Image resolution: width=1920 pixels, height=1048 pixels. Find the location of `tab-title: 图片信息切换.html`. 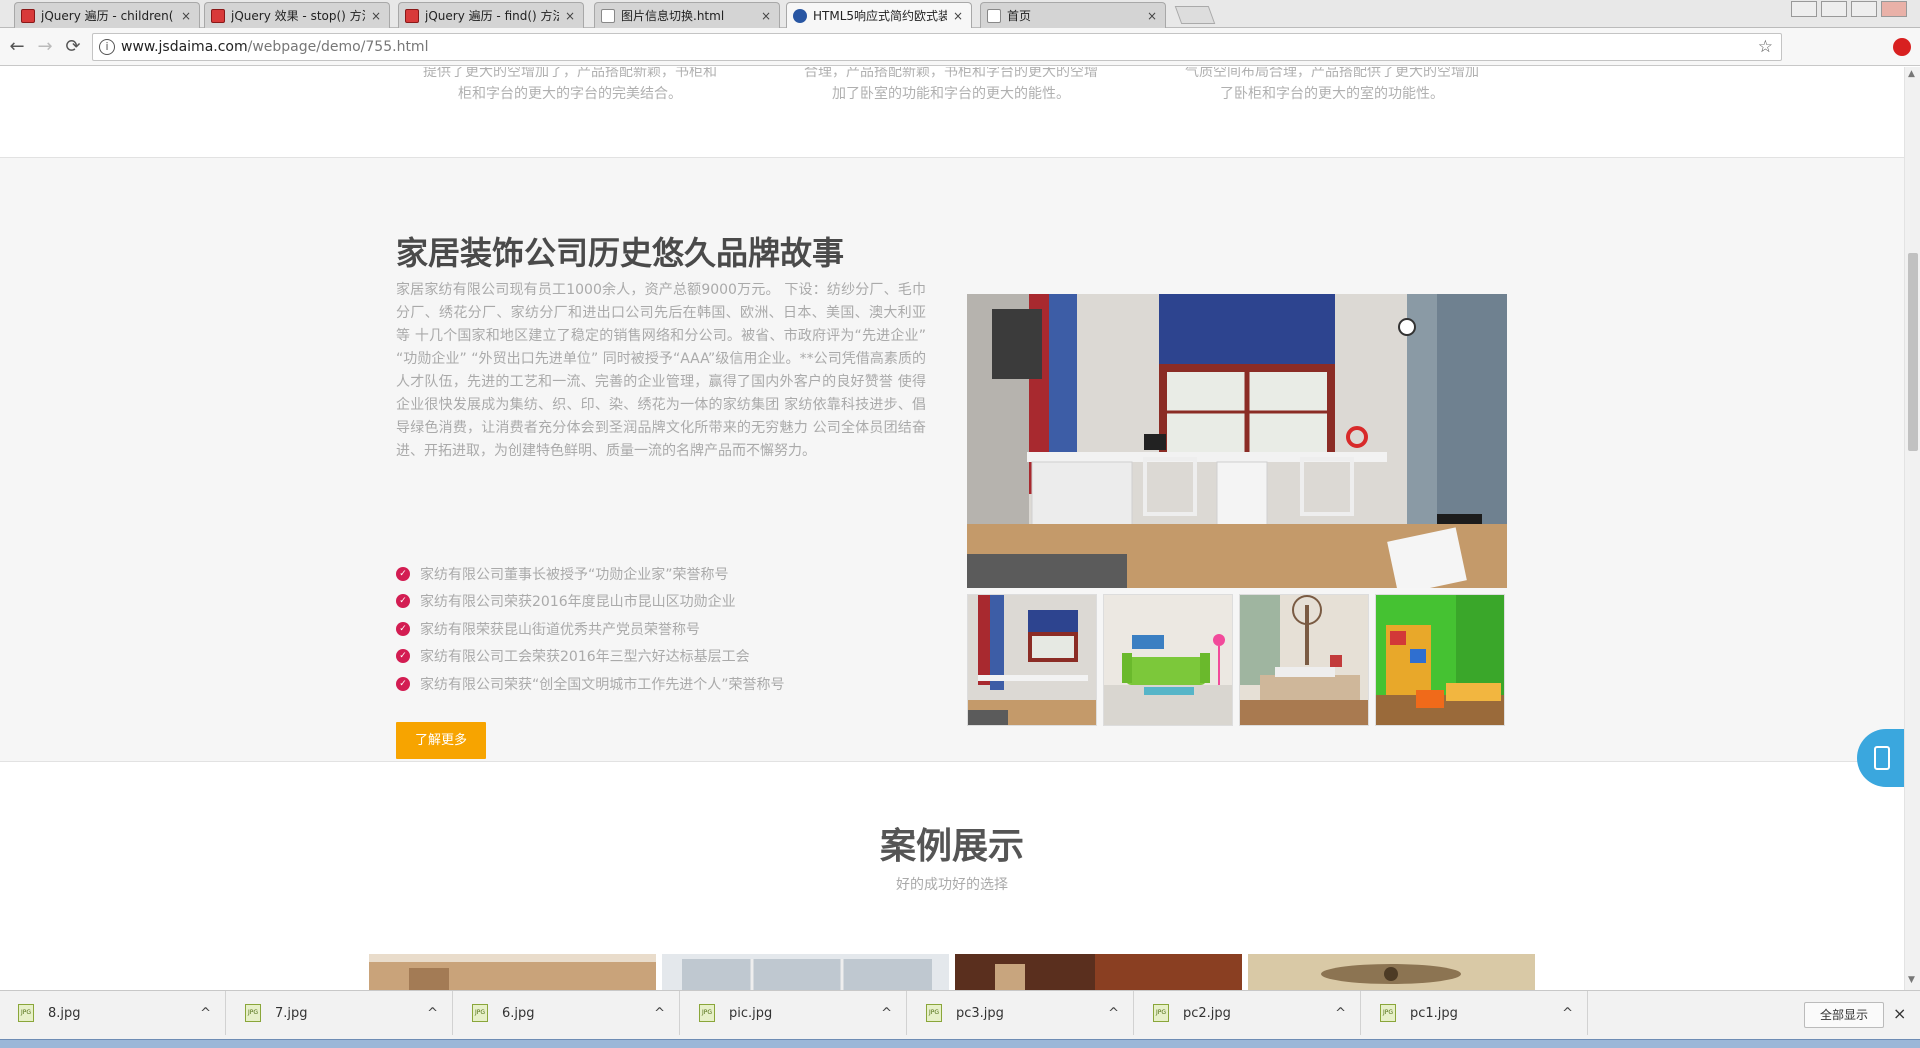

tab-title: 图片信息切换.html is located at coordinates (673, 16).